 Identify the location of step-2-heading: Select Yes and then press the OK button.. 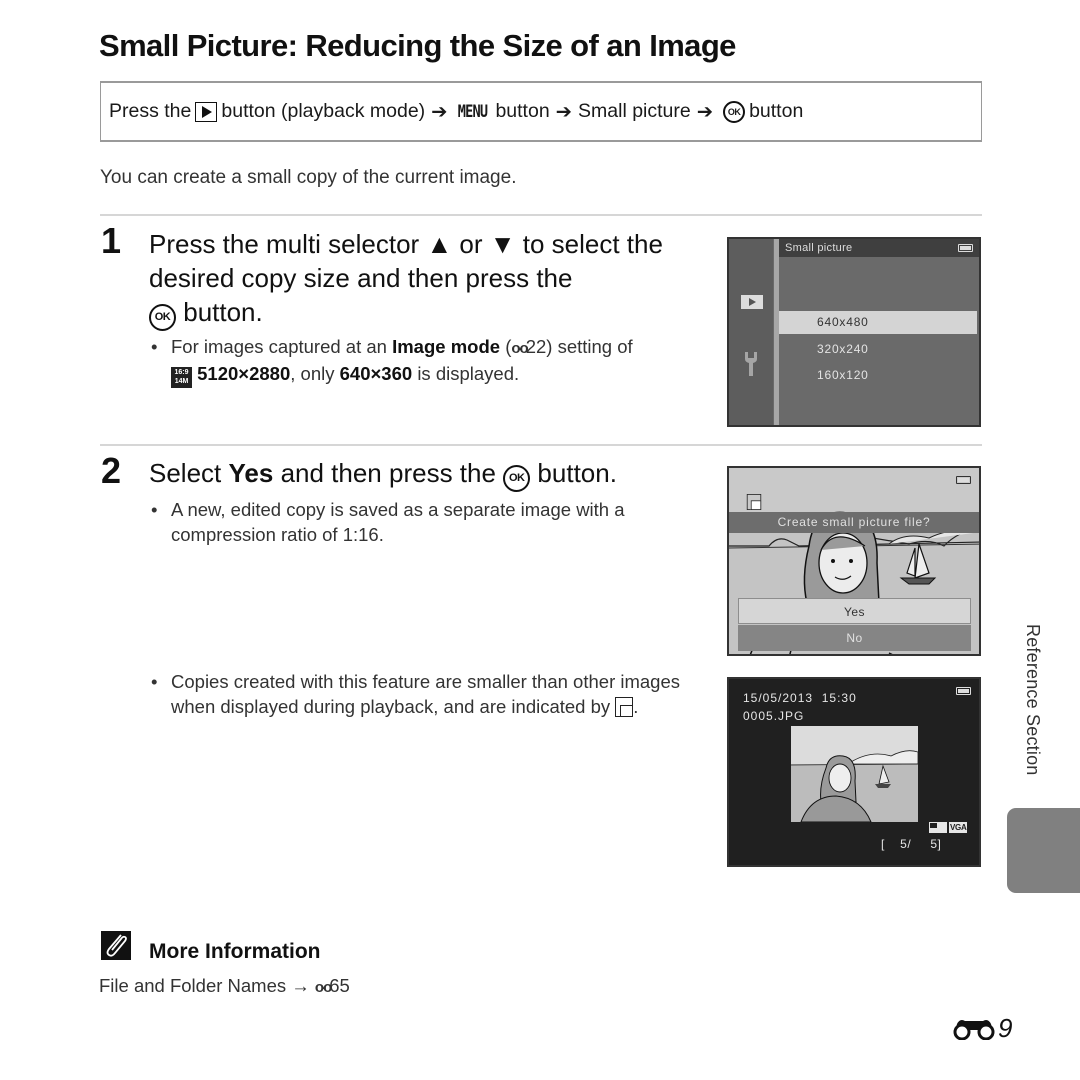
(429, 474).